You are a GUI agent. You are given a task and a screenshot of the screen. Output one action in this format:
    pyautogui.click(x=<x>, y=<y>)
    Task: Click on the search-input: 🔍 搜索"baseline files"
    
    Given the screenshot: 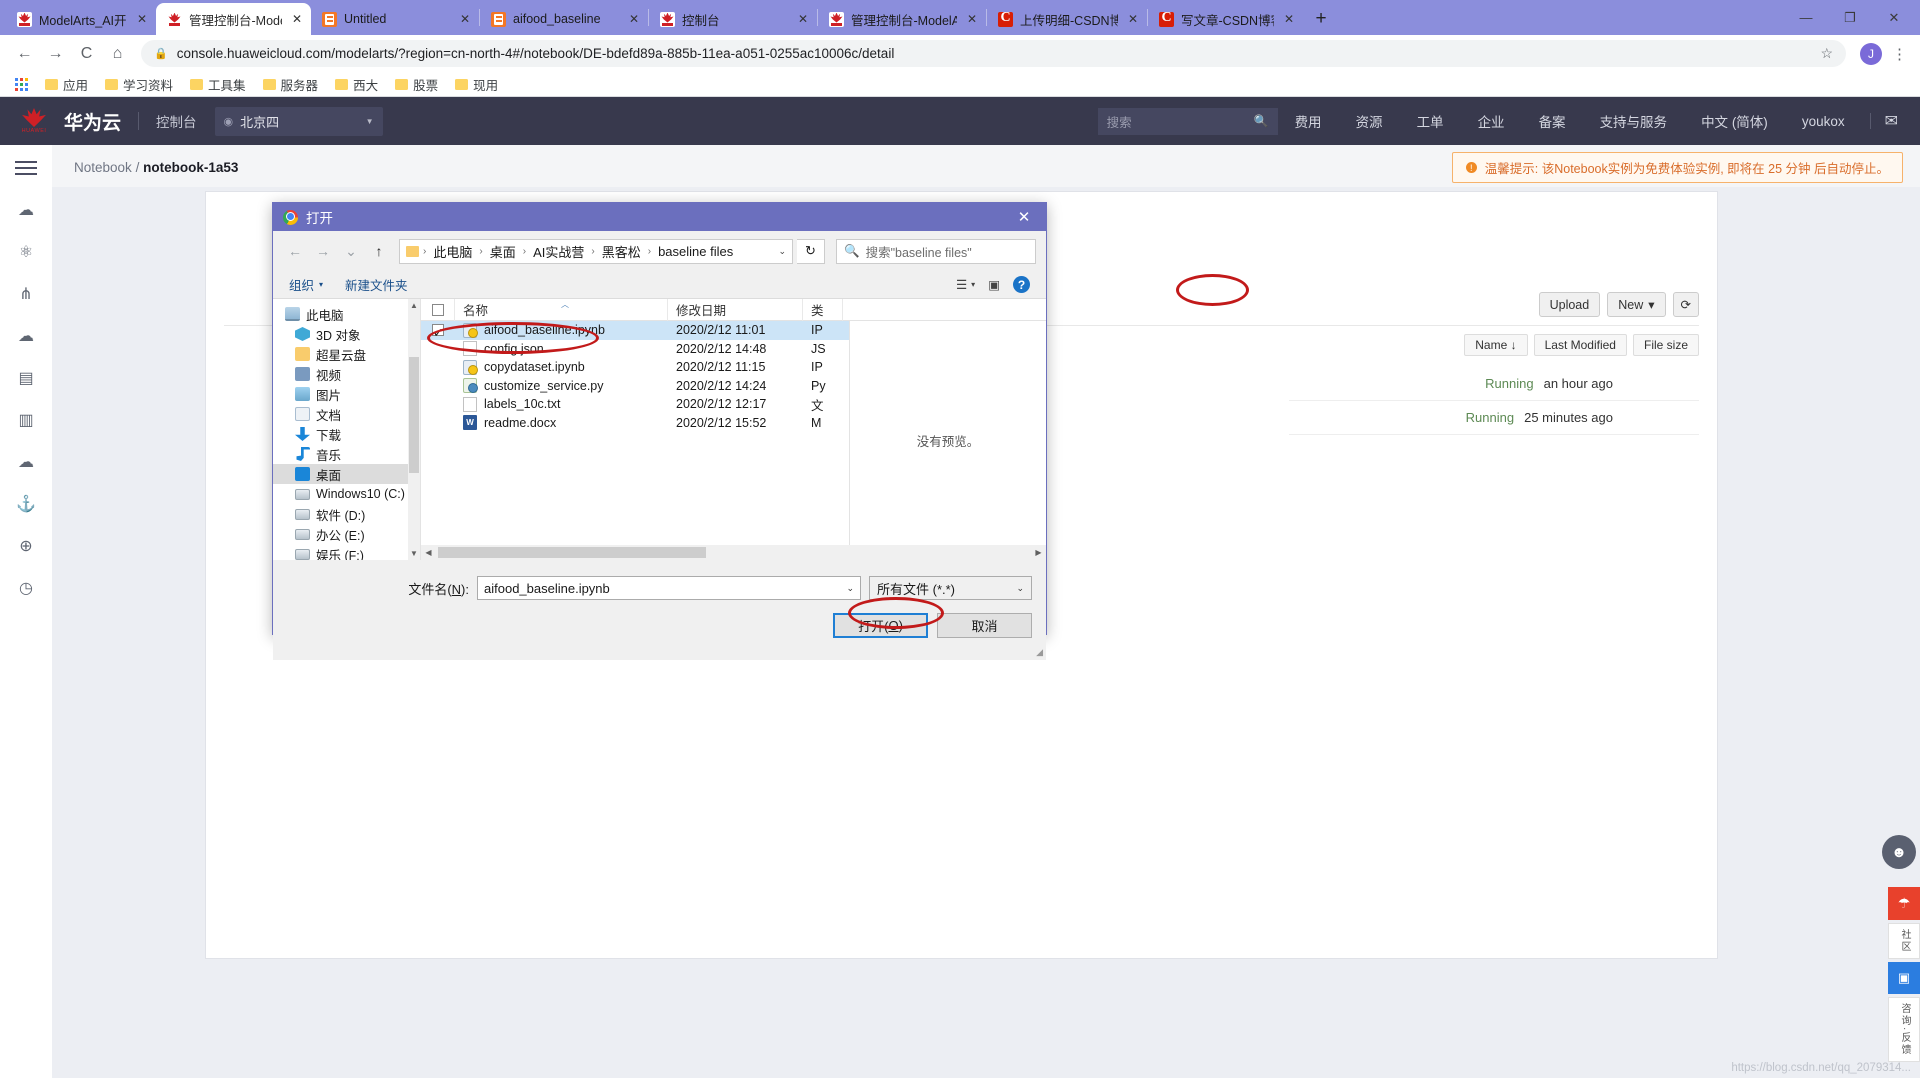 What is the action you would take?
    pyautogui.click(x=936, y=251)
    